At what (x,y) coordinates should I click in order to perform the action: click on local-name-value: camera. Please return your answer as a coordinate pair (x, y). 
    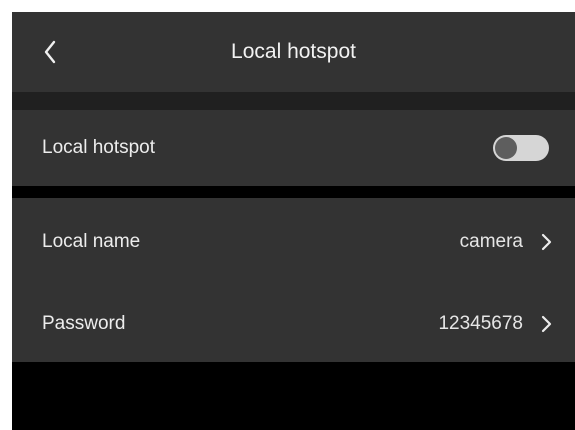
    Looking at the image, I should click on (491, 241).